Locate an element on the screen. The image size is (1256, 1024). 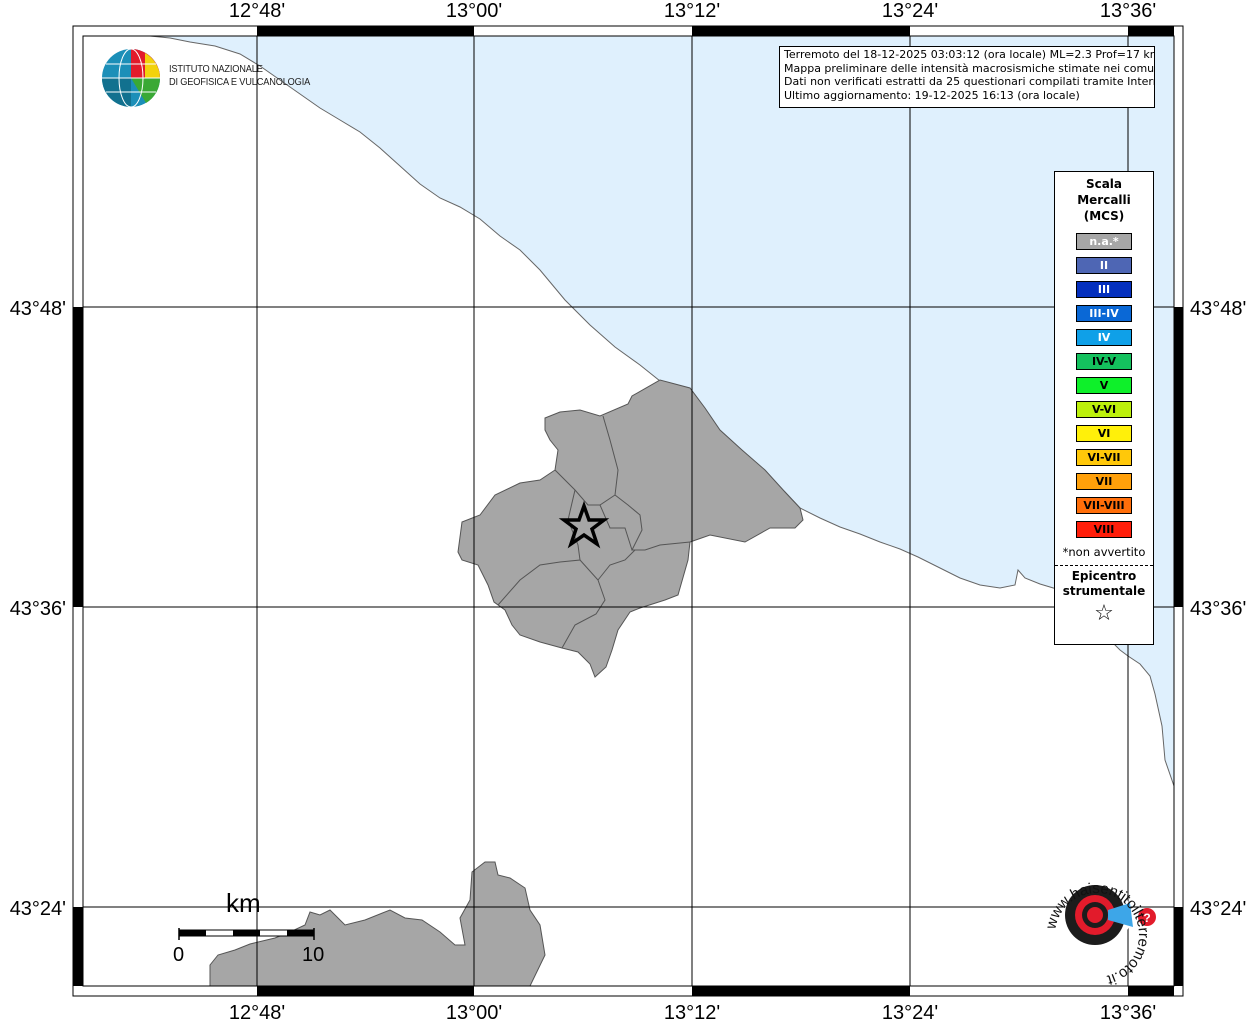
legend-star-icon: ☆ is located at coordinates (1104, 613).